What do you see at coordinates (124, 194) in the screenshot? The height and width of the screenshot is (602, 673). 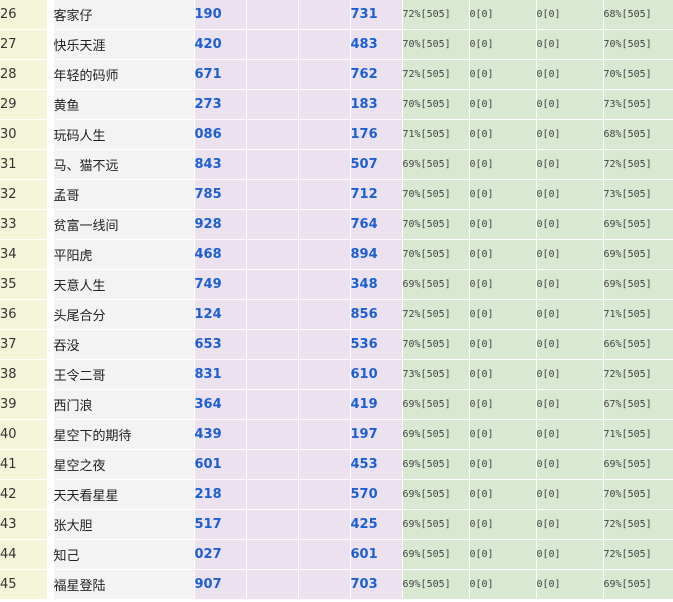 I see `player-name: 孟哥` at bounding box center [124, 194].